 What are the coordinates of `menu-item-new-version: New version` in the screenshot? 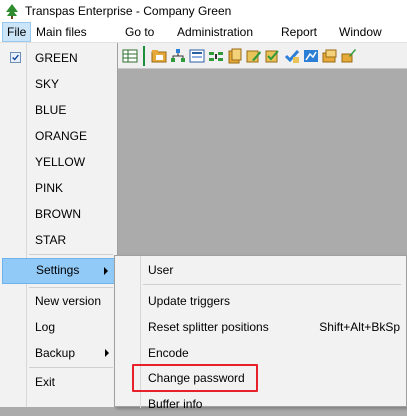 It's located at (59, 301).